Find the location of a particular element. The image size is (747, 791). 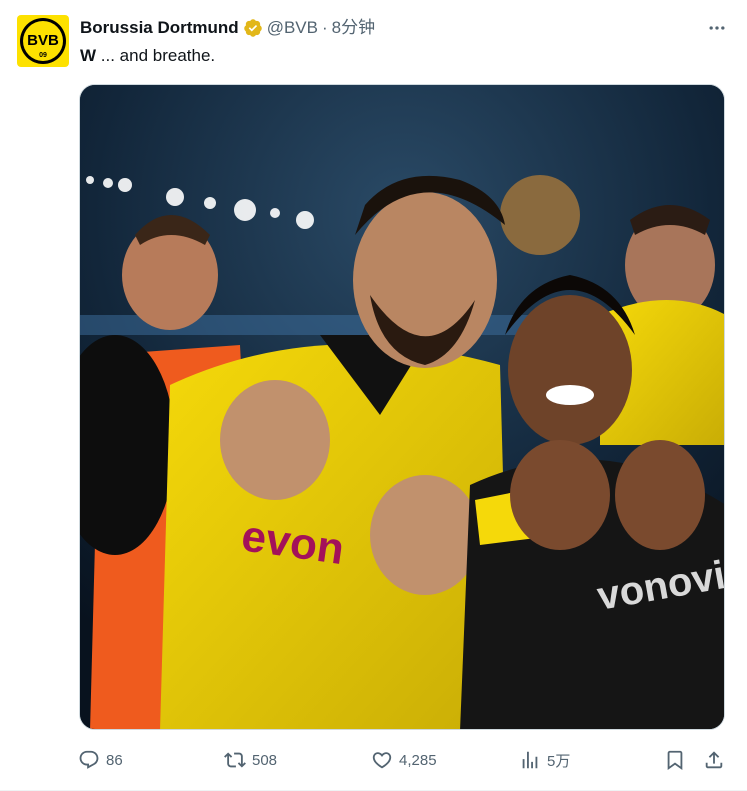

views-bar-chart-icon is located at coordinates (530, 760).